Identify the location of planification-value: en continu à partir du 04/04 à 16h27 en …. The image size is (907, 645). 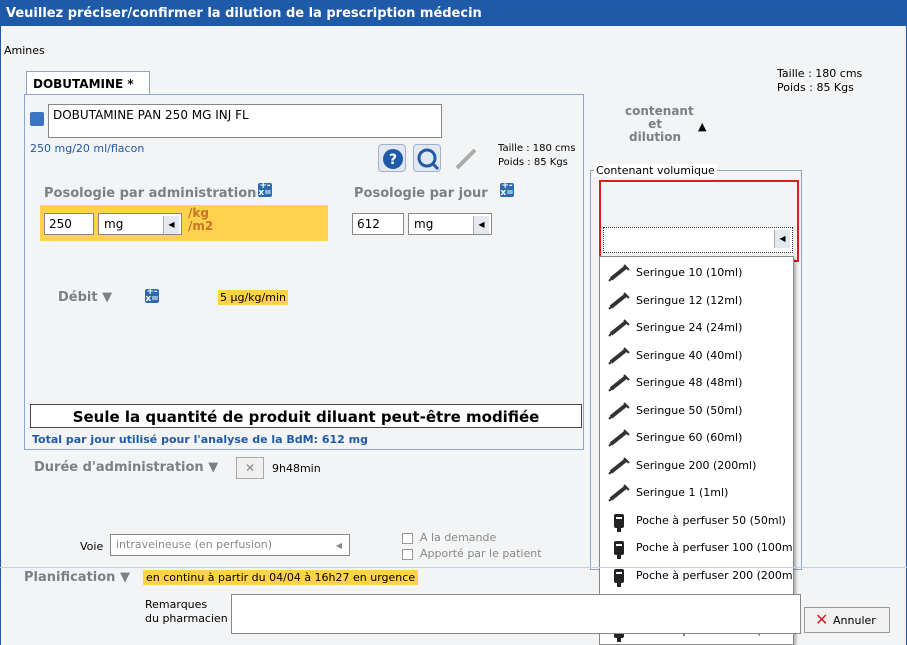
(281, 577).